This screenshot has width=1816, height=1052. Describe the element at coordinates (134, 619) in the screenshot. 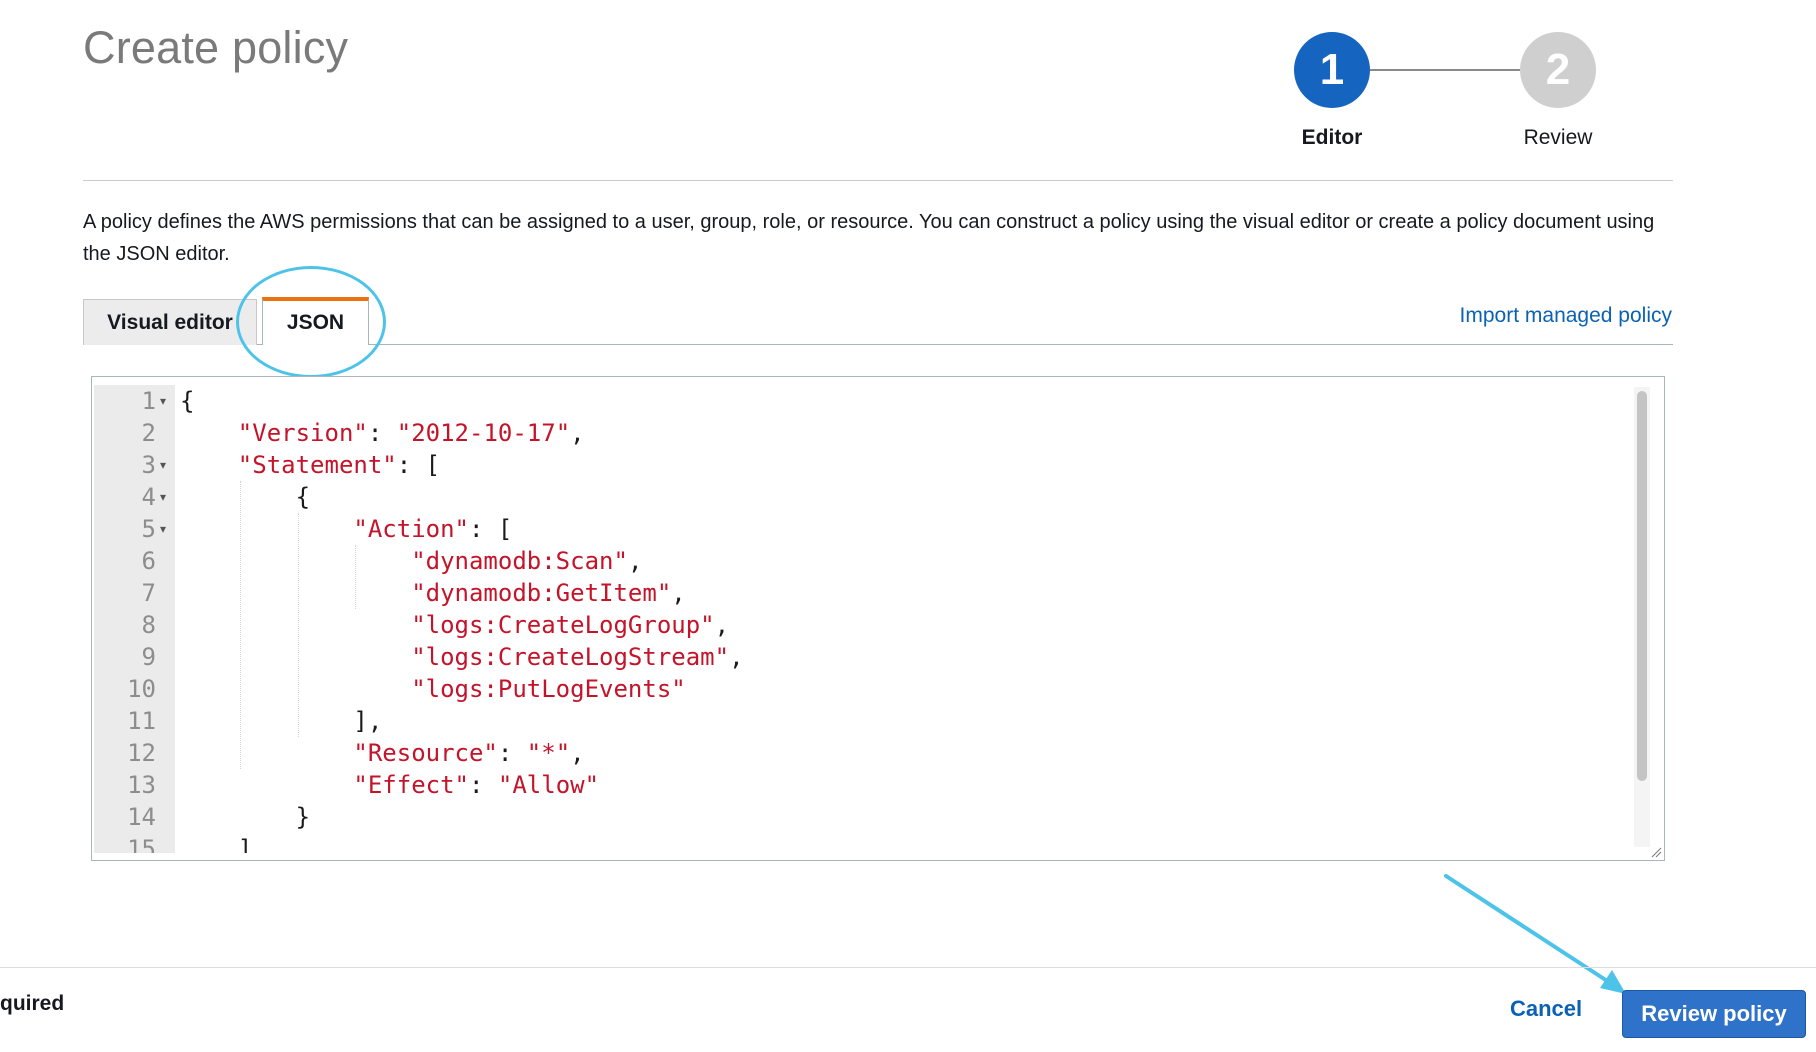

I see `line-number-gutter: 1 ▾ 2 3 ▾ 4 ▾ 5 ▾ 6 7 8 9 10 11 12 13 14 15` at that location.